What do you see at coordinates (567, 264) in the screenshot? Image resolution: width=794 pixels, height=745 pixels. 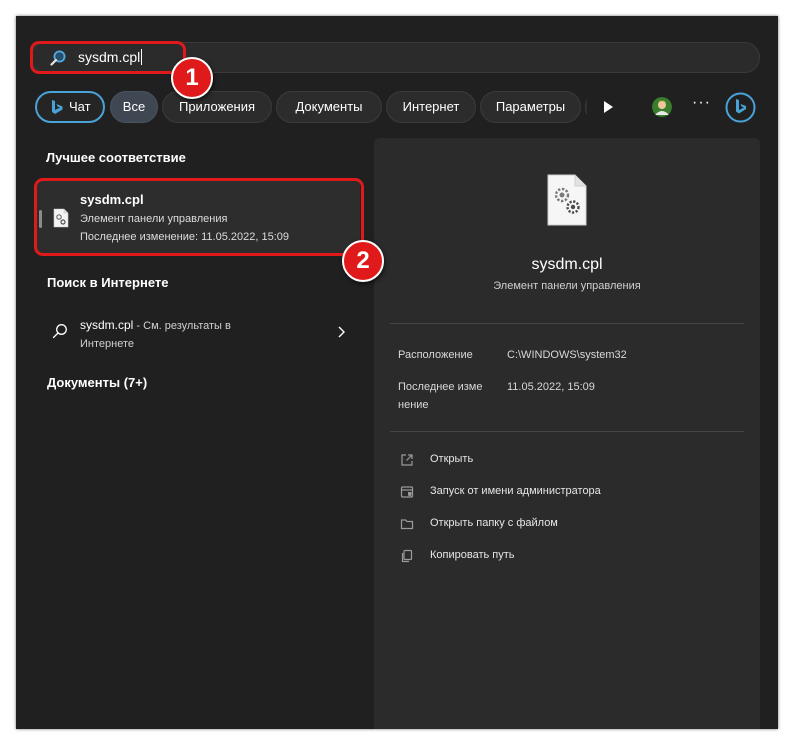 I see `detail-file-name: sysdm.cpl` at bounding box center [567, 264].